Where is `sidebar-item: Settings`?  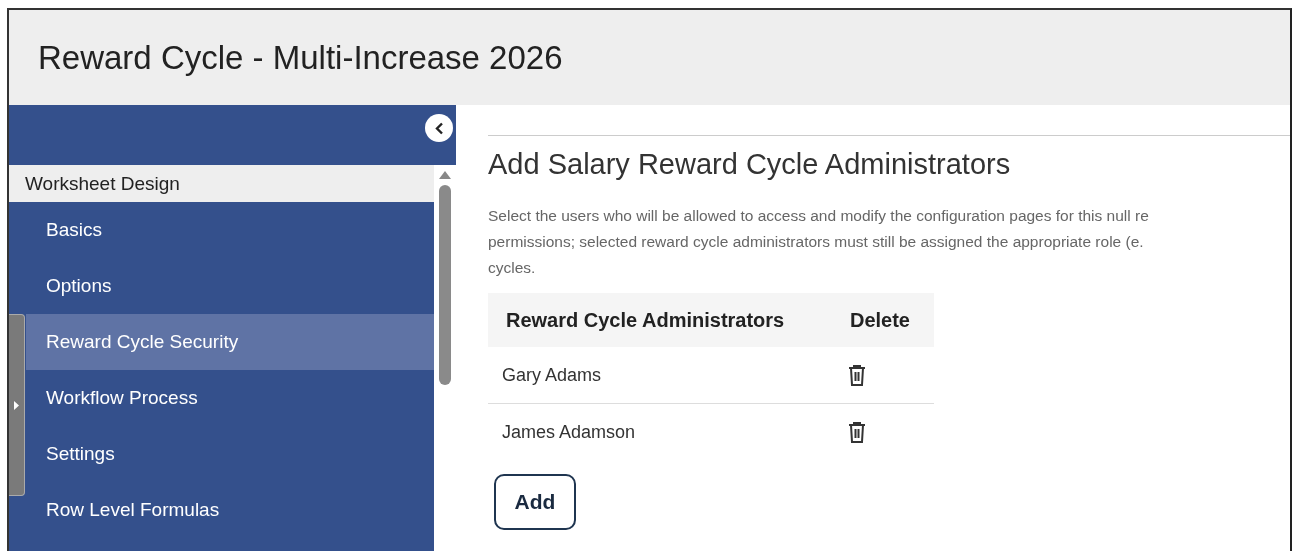
sidebar-item: Settings is located at coordinates (230, 454).